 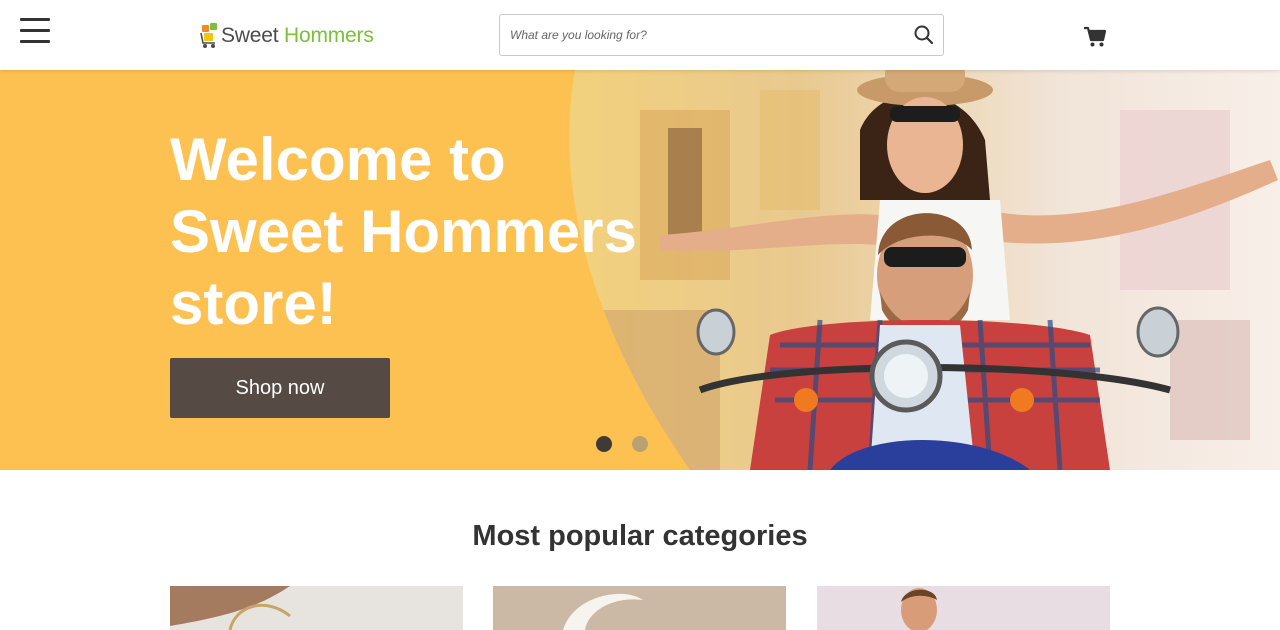 I want to click on shopping-cart-icon, so click(x=1095, y=37).